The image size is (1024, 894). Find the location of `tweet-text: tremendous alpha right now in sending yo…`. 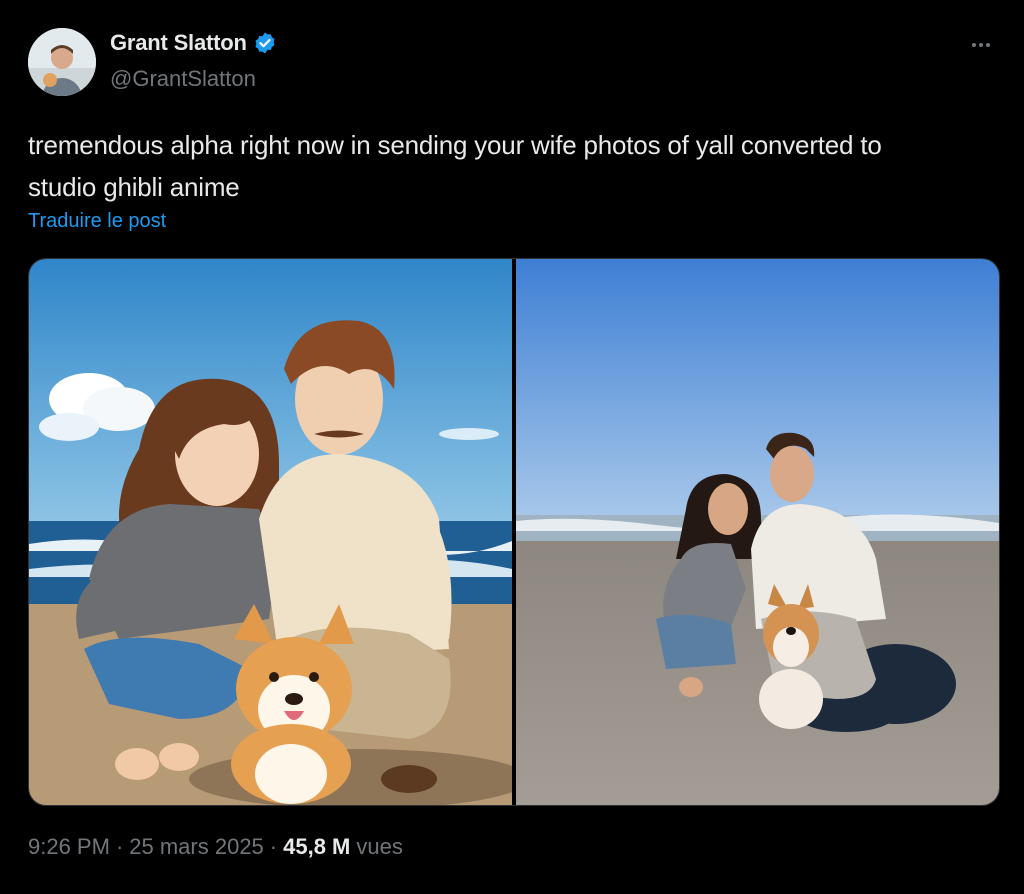

tweet-text: tremendous alpha right now in sending yo… is located at coordinates (455, 166).